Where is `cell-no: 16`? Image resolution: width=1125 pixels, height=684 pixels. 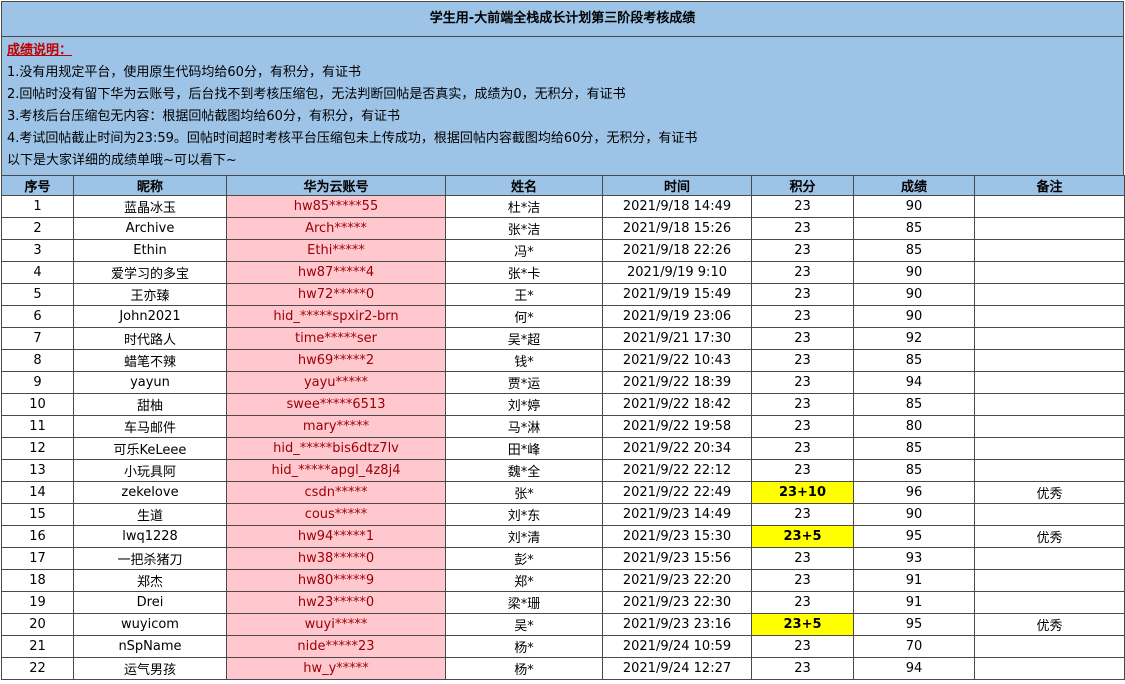
cell-no: 16 is located at coordinates (37, 536).